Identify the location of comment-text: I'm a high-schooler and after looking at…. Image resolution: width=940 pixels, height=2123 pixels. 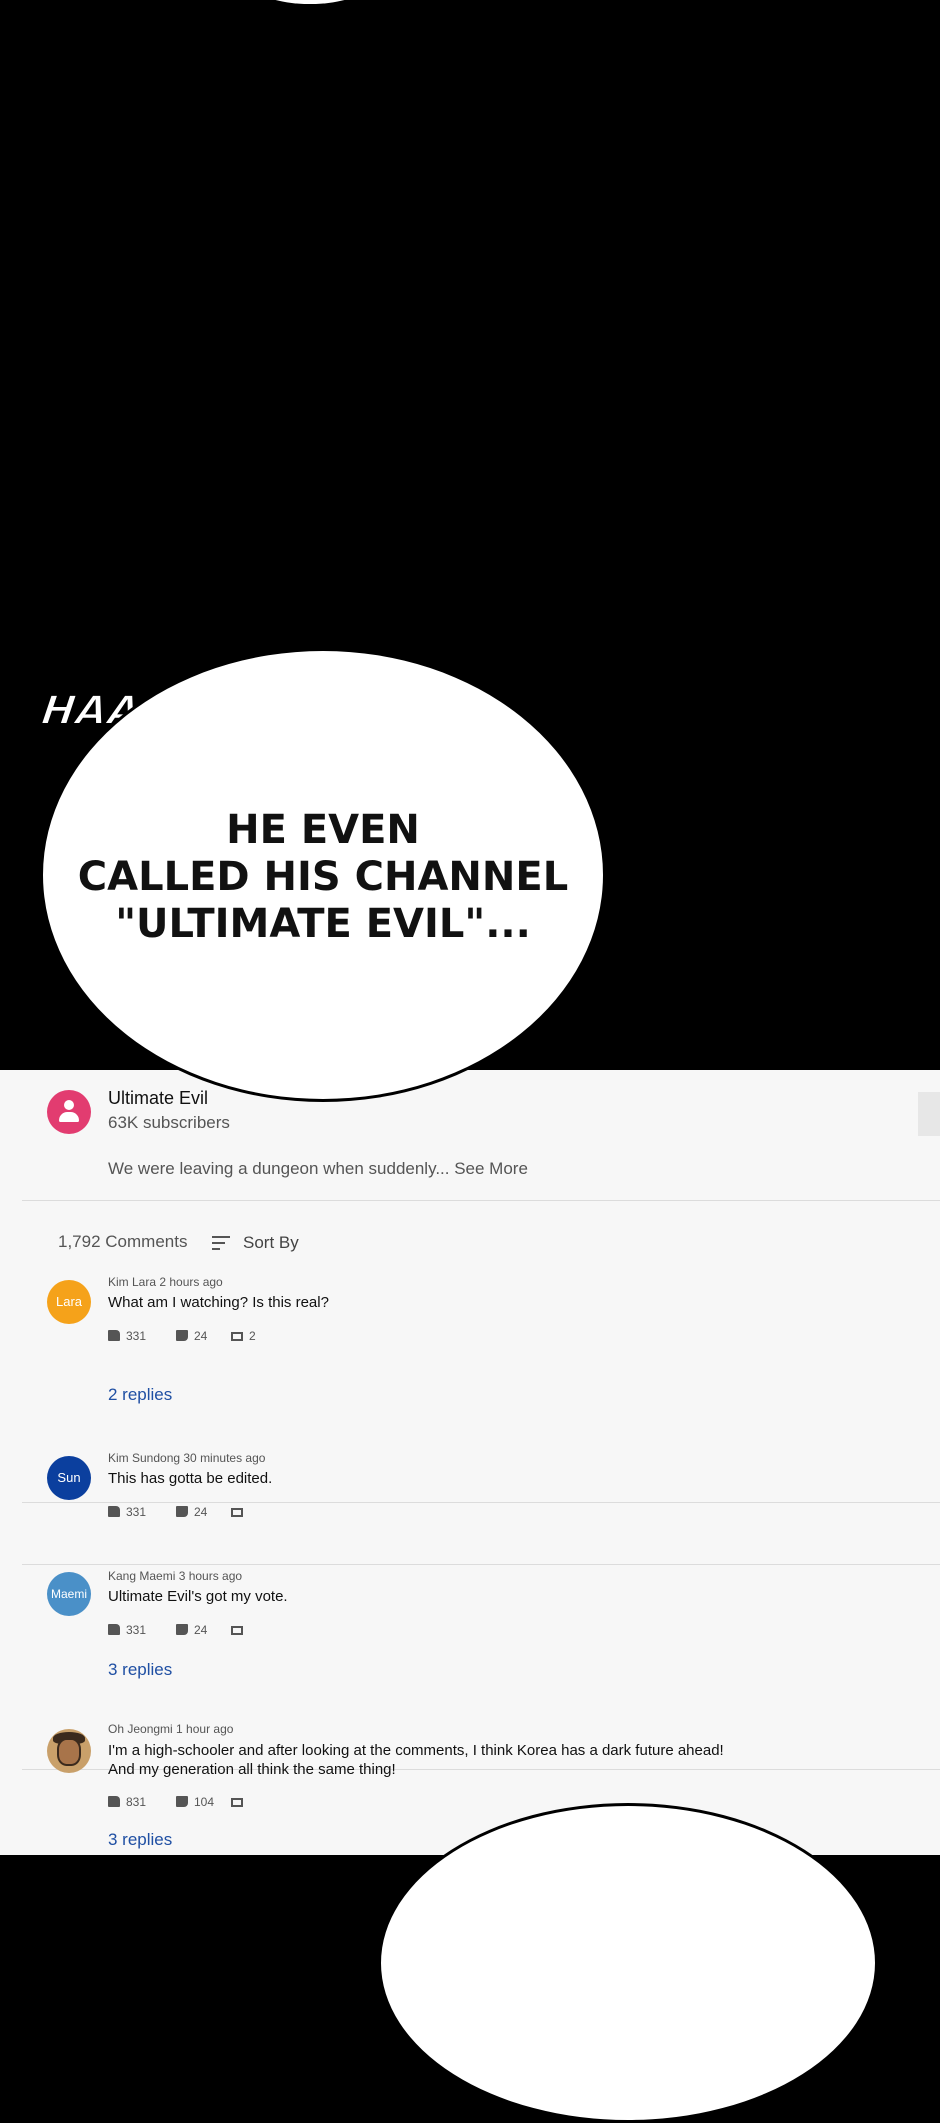
(416, 1760).